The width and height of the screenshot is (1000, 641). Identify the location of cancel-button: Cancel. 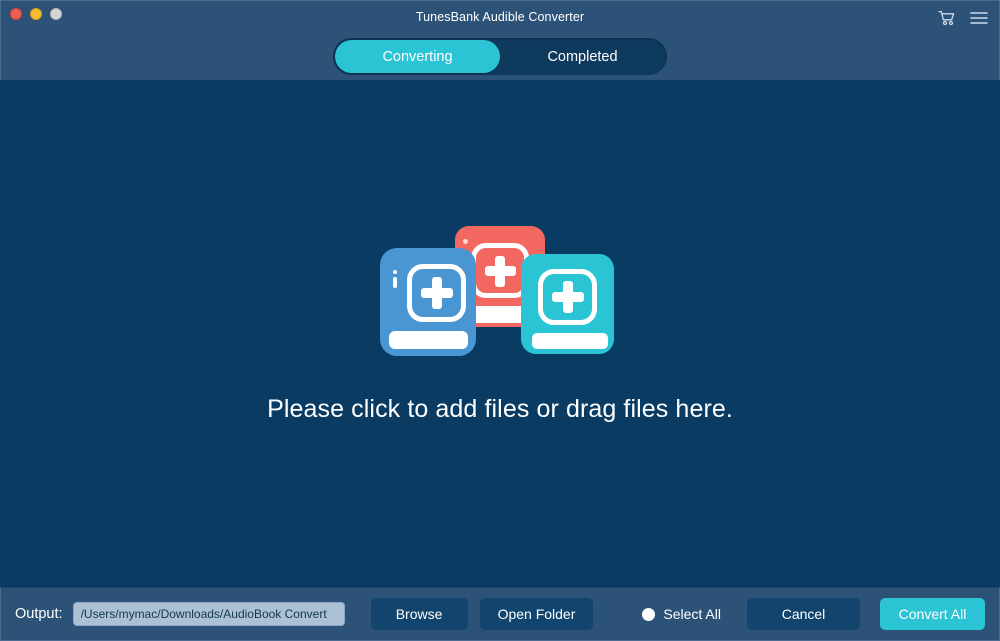
(803, 614).